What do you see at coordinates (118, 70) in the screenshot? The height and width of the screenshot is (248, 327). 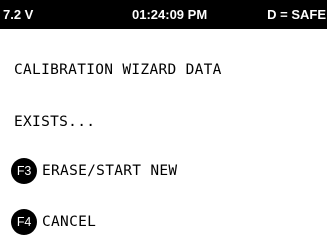 I see `message-line-1: CALIBRATION WIZARD DATA` at bounding box center [118, 70].